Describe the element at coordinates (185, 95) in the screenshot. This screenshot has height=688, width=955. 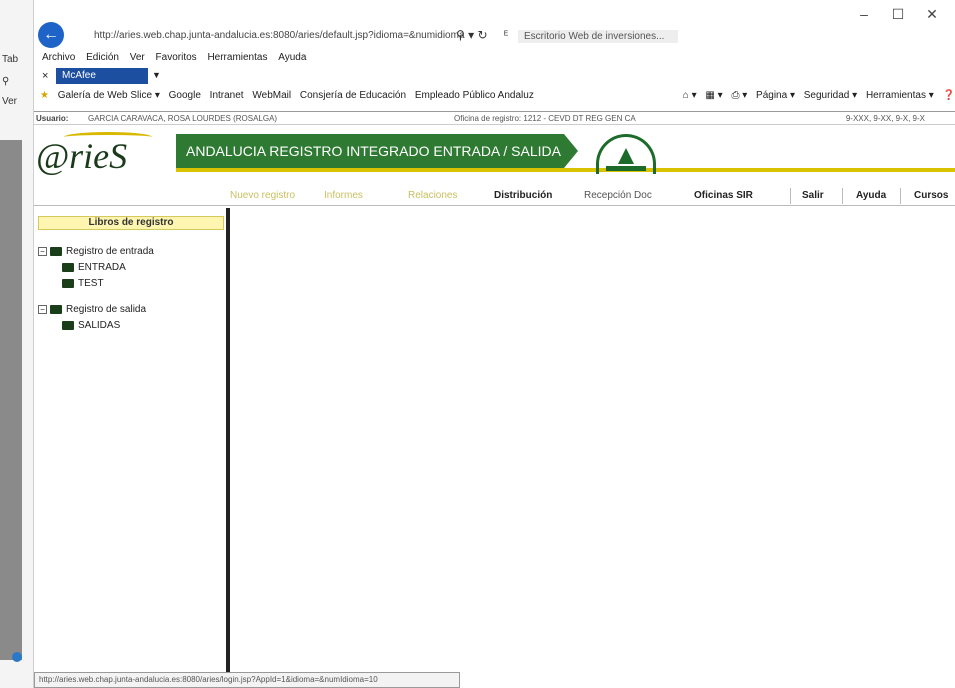
I see `fav-google: Google` at that location.